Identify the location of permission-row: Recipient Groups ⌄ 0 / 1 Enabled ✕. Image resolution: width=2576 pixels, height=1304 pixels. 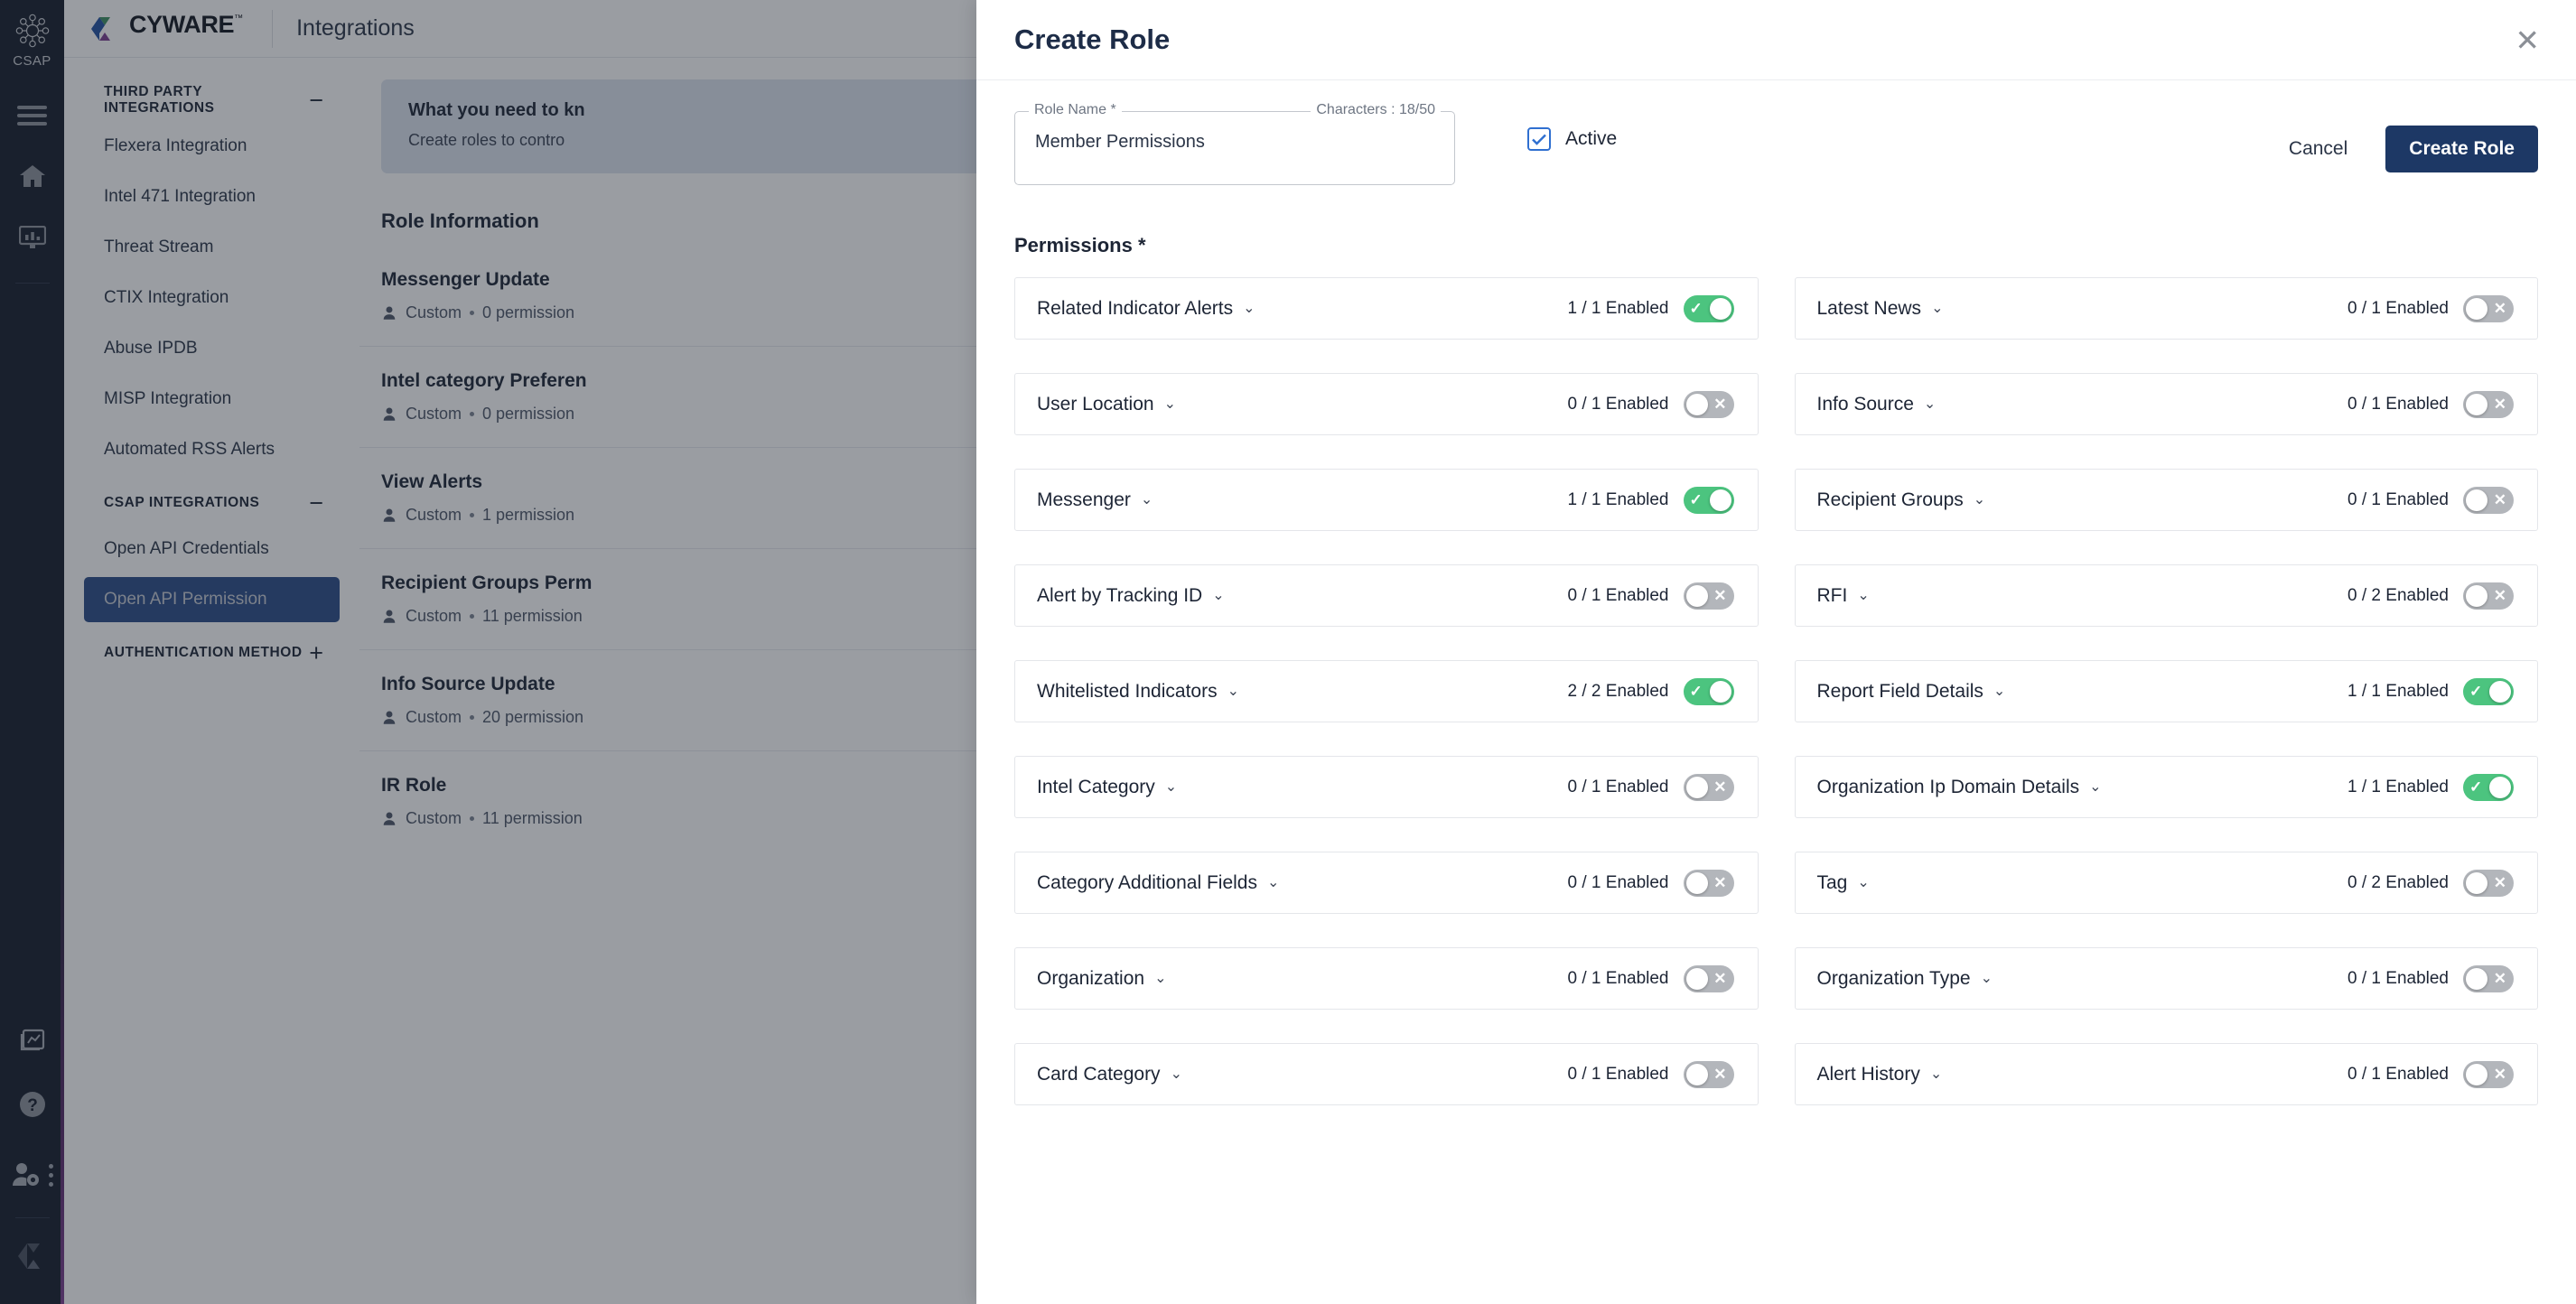
(2166, 500).